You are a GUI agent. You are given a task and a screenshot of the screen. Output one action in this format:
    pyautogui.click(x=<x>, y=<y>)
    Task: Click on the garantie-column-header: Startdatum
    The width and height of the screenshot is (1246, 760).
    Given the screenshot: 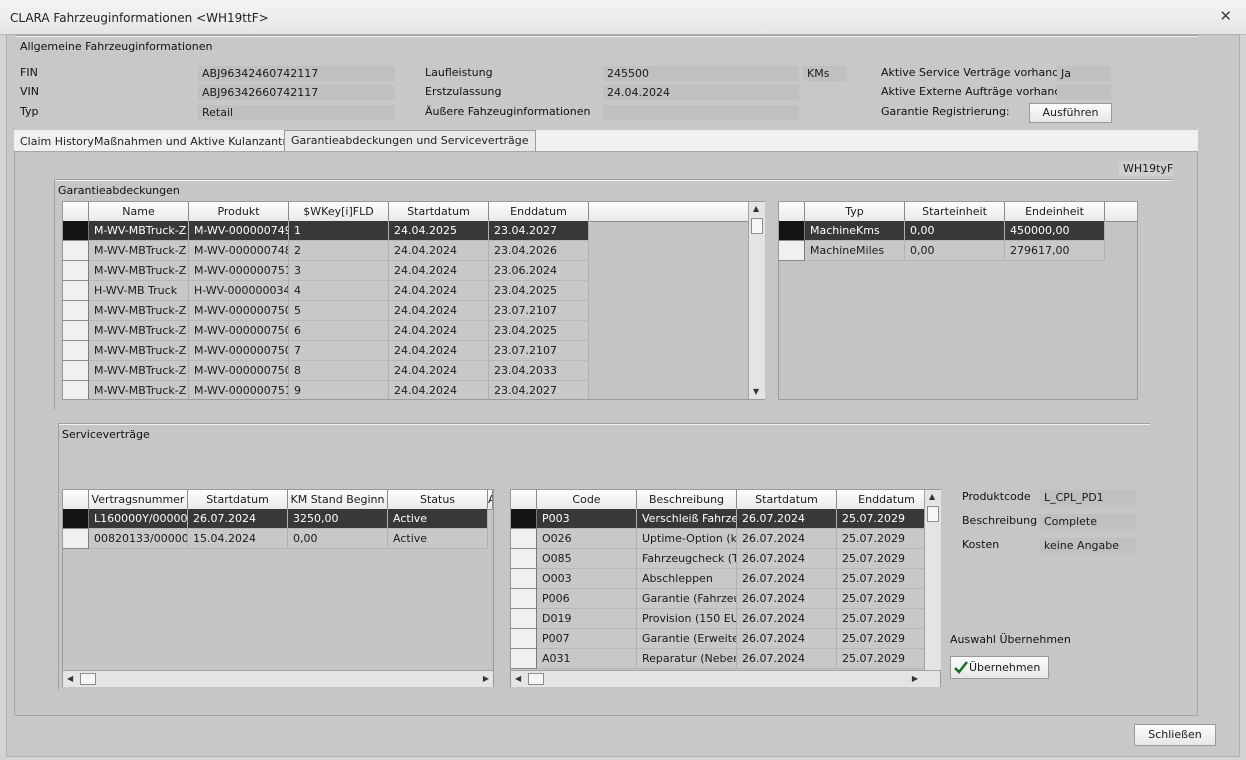 What is the action you would take?
    pyautogui.click(x=439, y=211)
    